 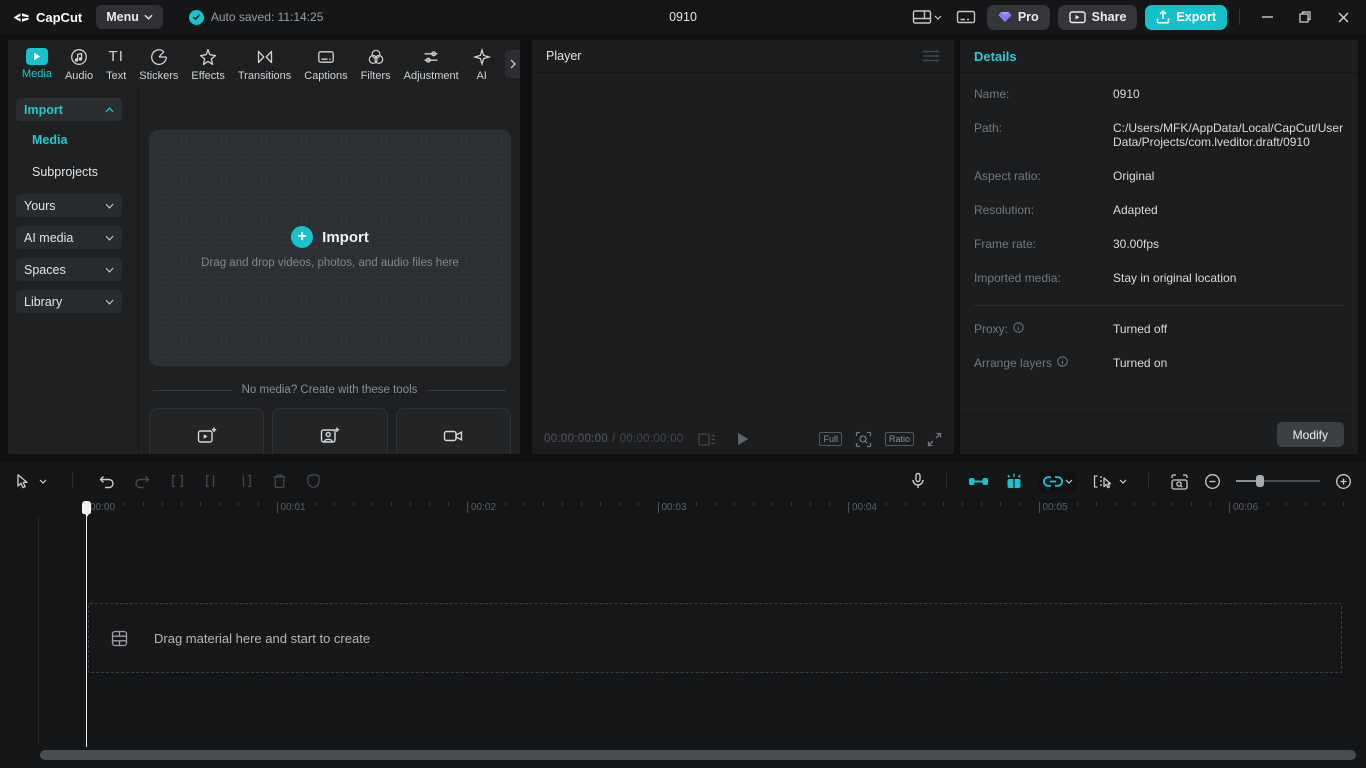 What do you see at coordinates (106, 481) in the screenshot?
I see `undo-button` at bounding box center [106, 481].